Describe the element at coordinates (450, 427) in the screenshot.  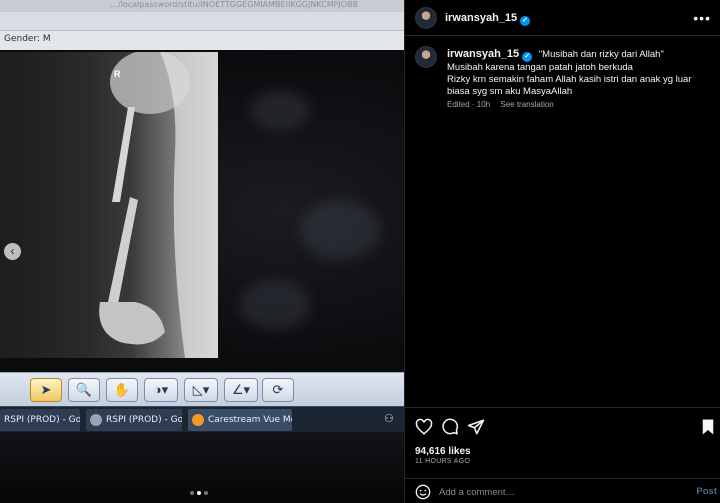
I see `comment-icon` at that location.